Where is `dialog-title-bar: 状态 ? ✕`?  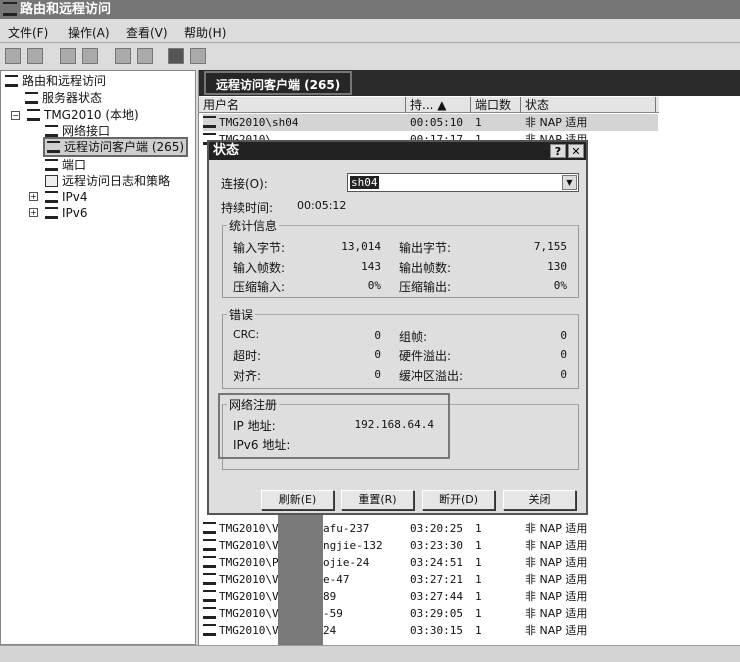
dialog-title-bar: 状态 ? ✕ is located at coordinates (397, 151).